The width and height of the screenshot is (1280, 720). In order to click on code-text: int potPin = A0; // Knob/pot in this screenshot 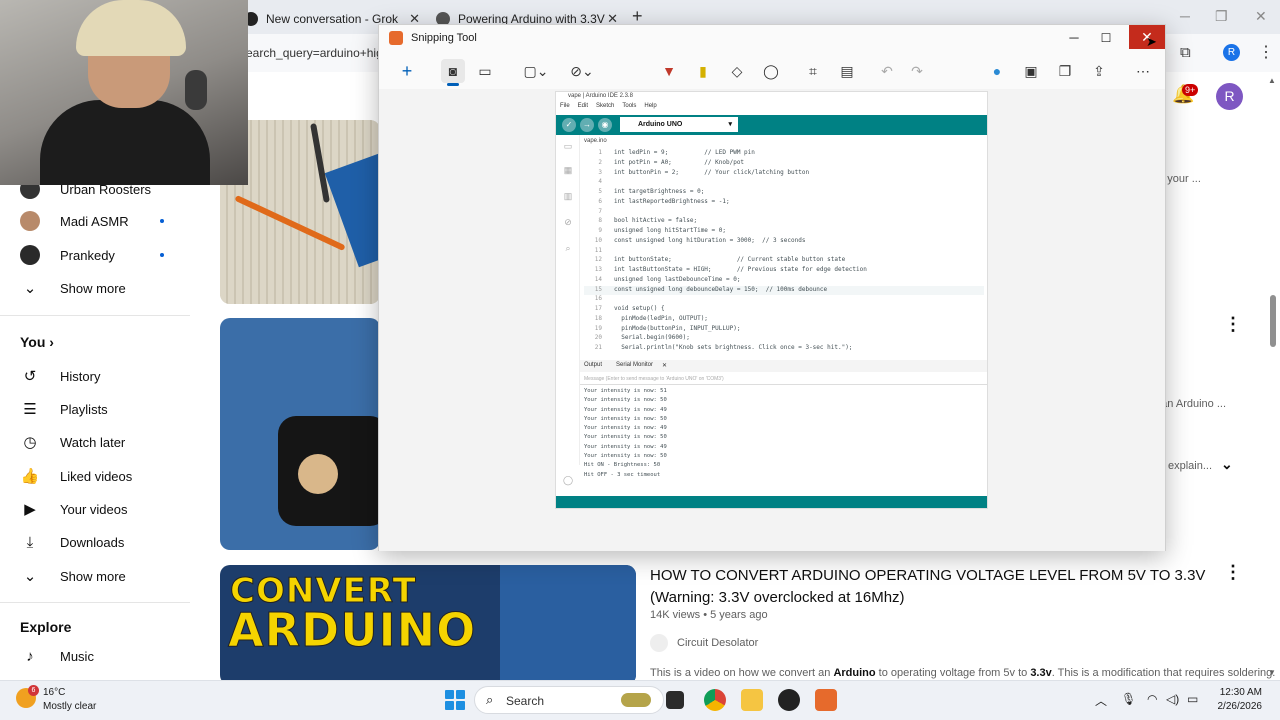, I will do `click(679, 162)`.